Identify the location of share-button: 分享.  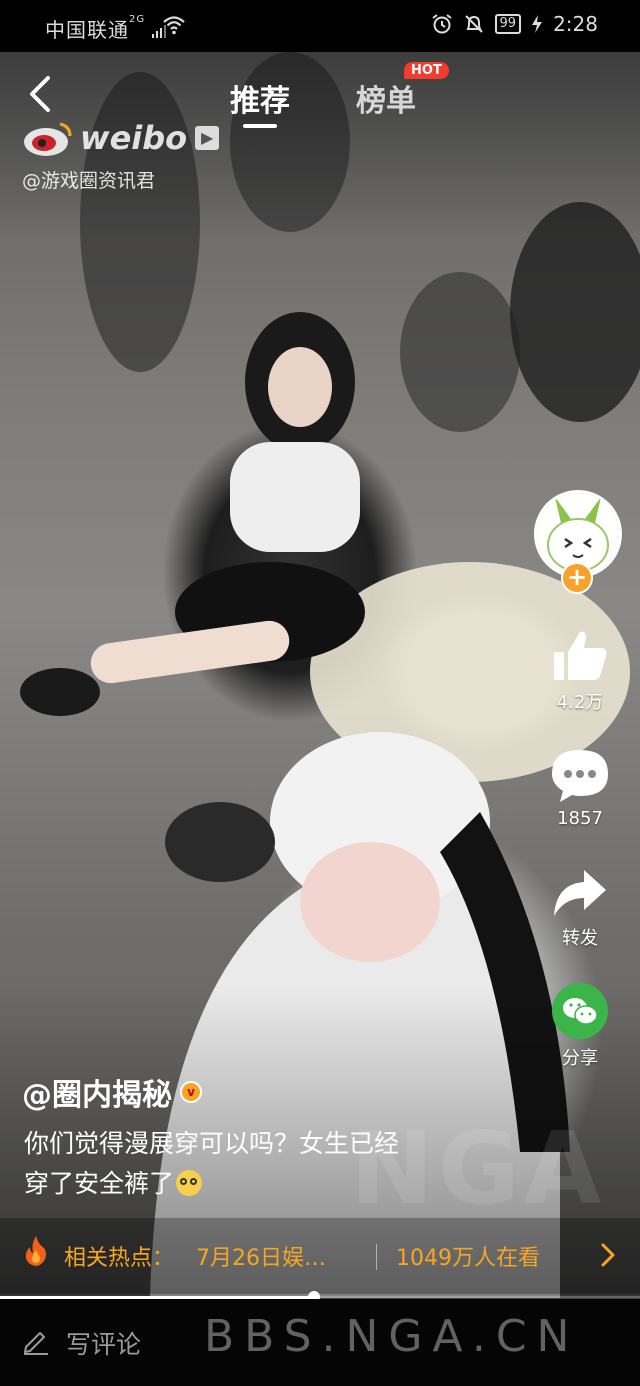
(580, 1026).